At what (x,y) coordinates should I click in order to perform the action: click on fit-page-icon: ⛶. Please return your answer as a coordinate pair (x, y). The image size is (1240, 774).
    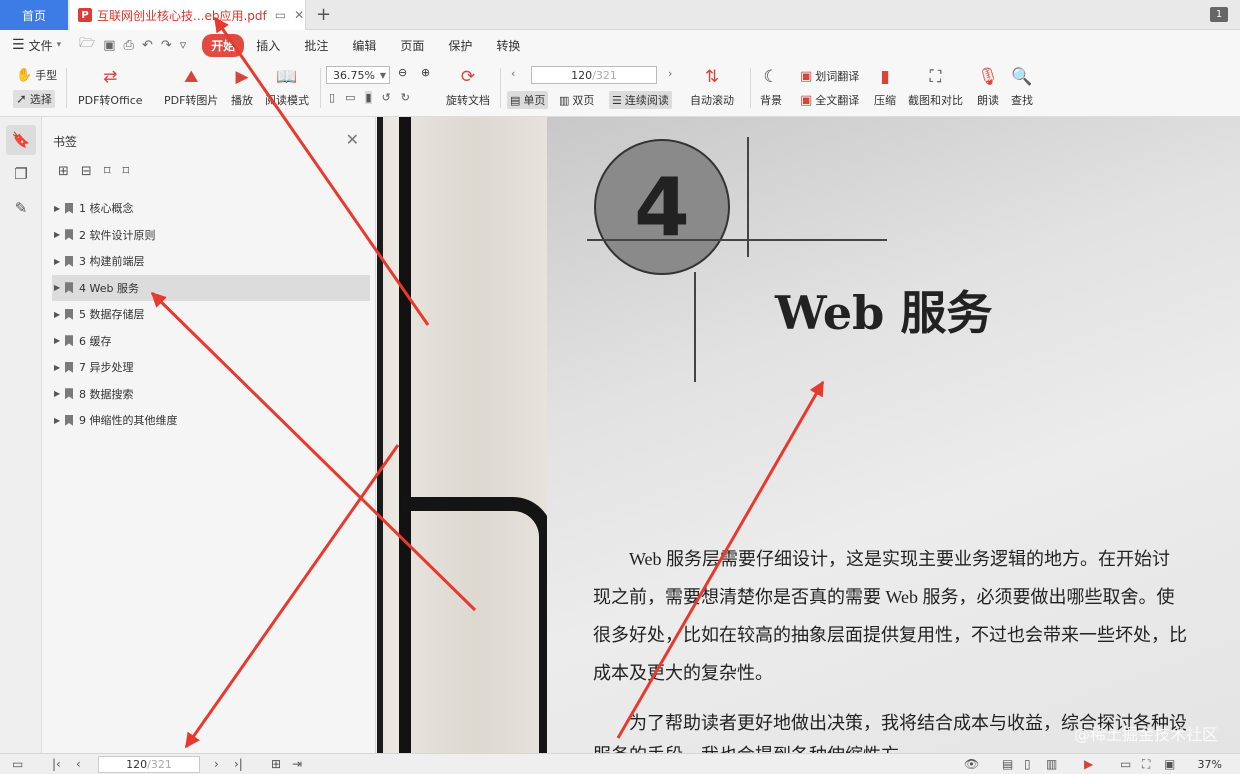
    Looking at the image, I should click on (1146, 764).